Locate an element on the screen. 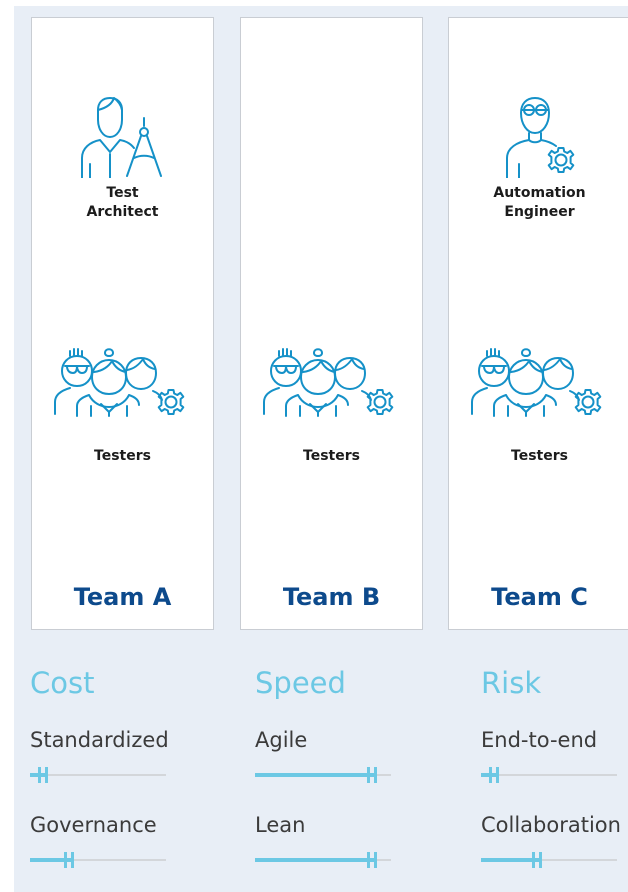 The width and height of the screenshot is (628, 892). architect-icon is located at coordinates (121, 137).